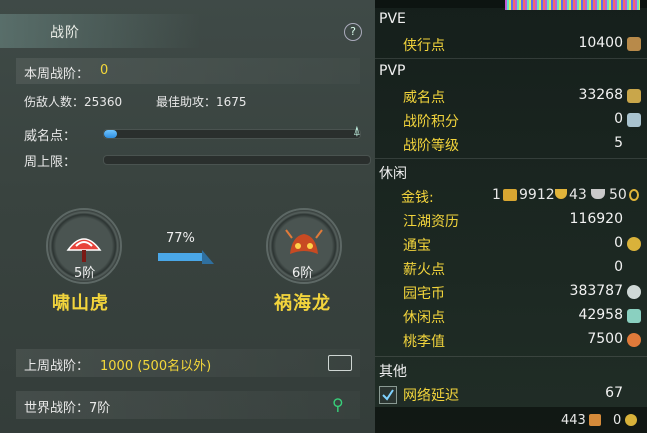  Describe the element at coordinates (578, 195) in the screenshot. I see `money-copper1: 43` at that location.